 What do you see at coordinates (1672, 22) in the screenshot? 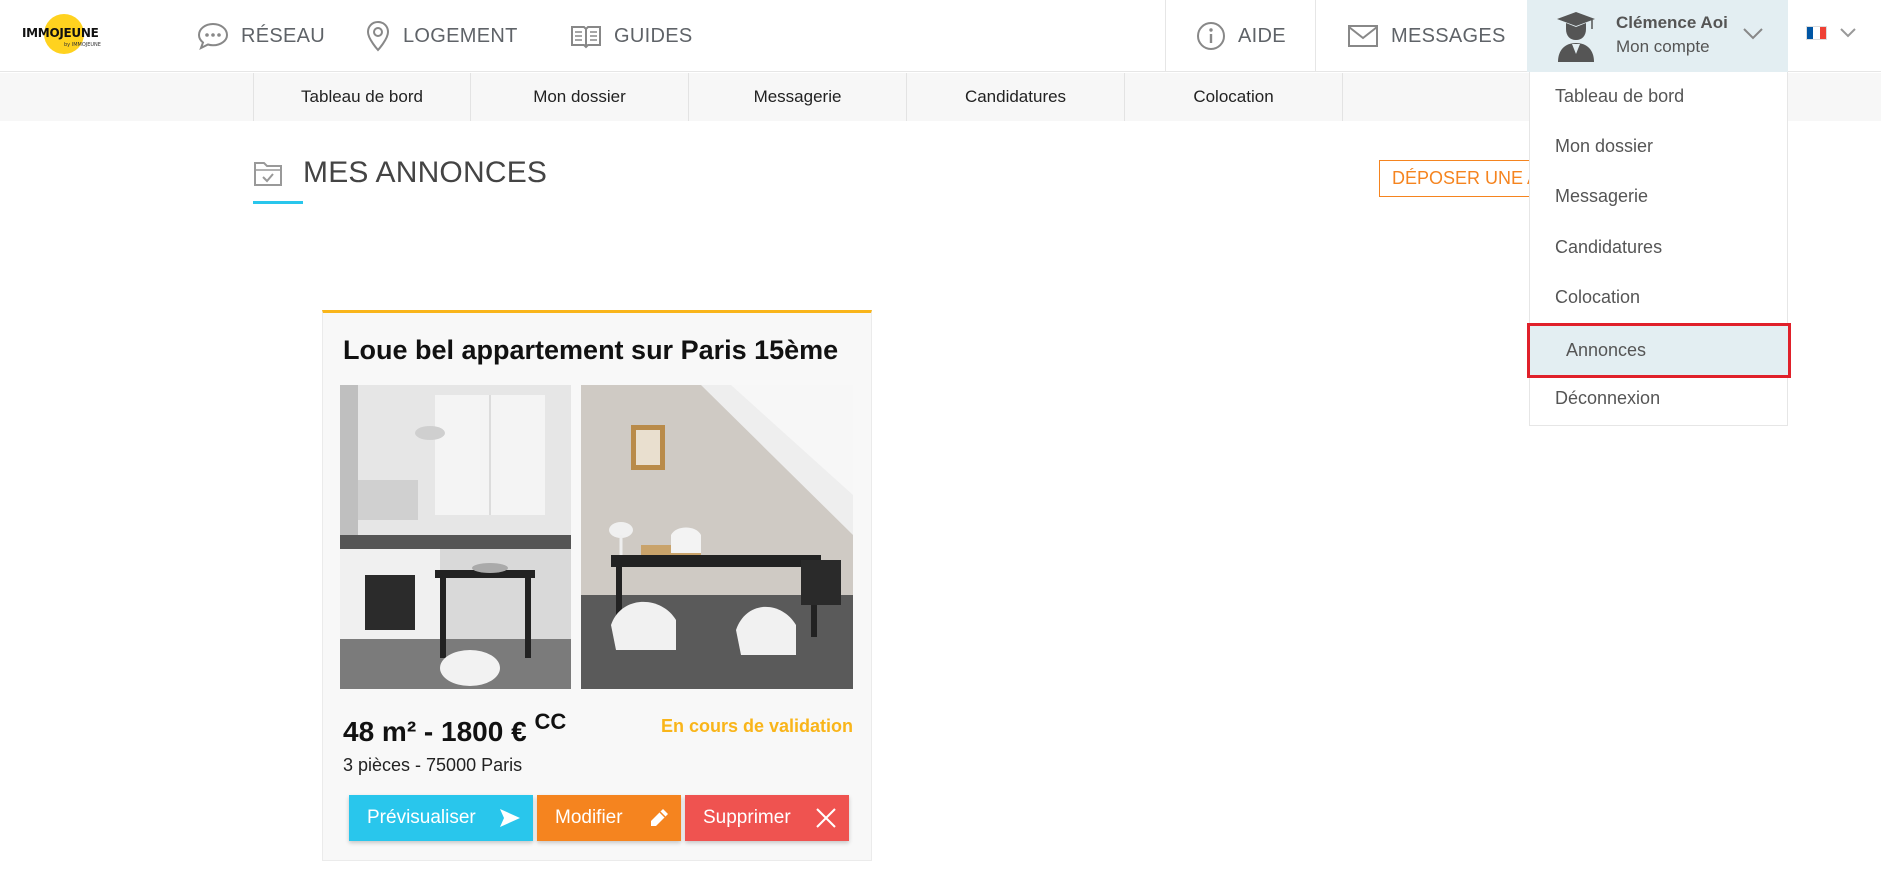
I see `account-name: Clémence Aoi` at bounding box center [1672, 22].